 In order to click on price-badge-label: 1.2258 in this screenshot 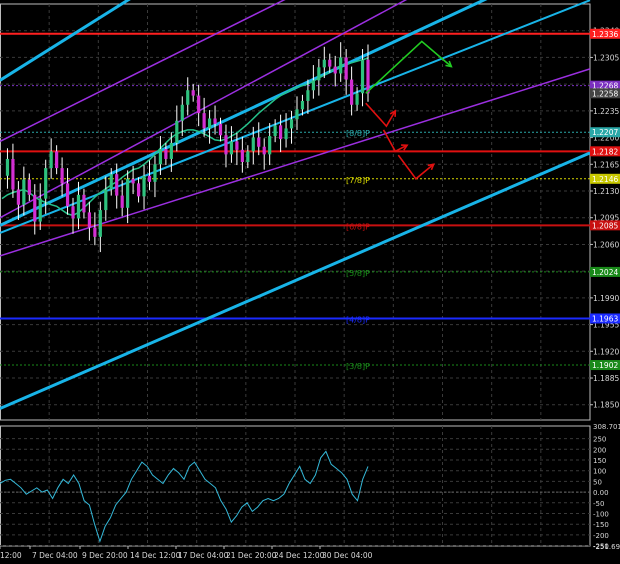, I will do `click(605, 93)`.